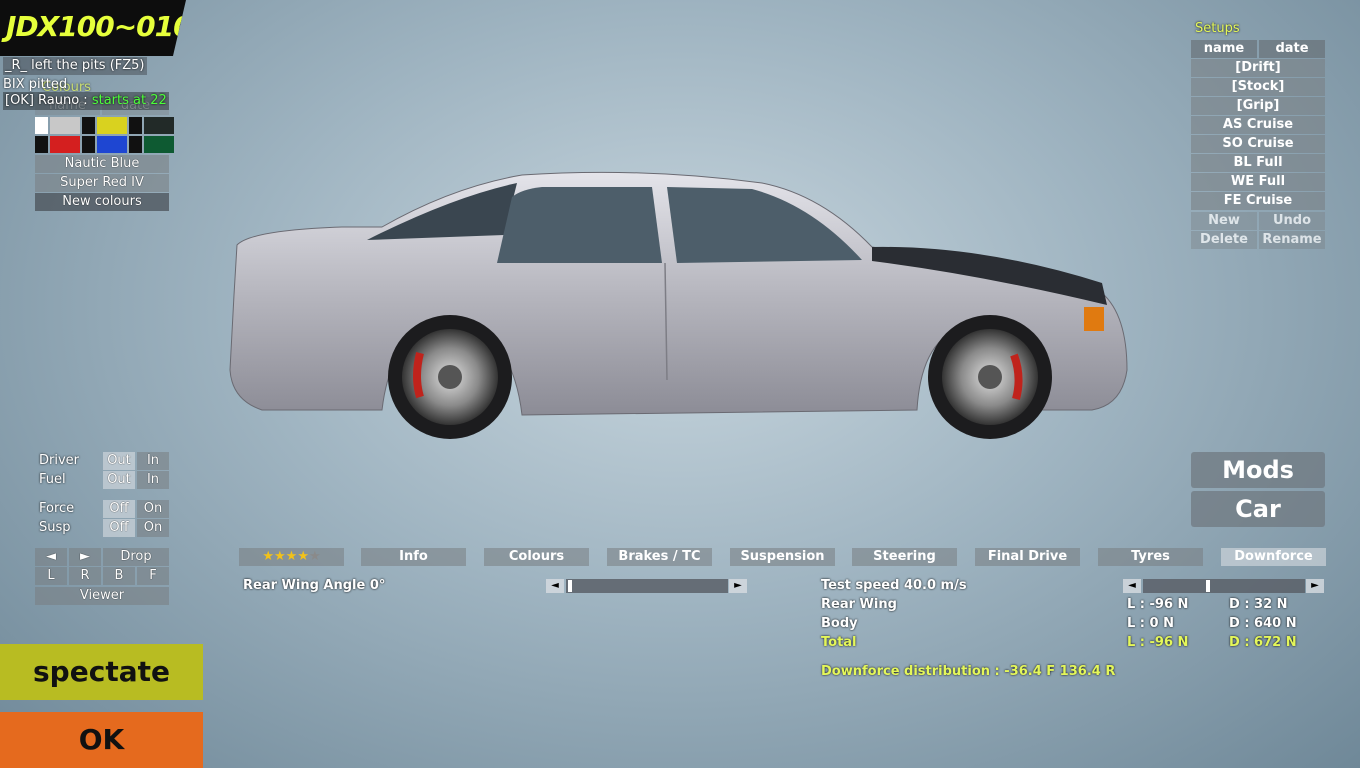 The height and width of the screenshot is (768, 1360). I want to click on fuel-in-button: In, so click(153, 480).